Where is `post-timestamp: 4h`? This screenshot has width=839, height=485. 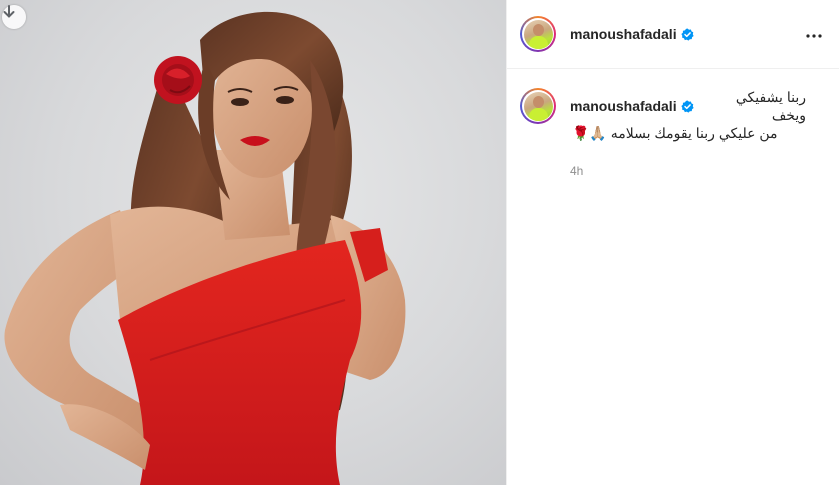 post-timestamp: 4h is located at coordinates (688, 171).